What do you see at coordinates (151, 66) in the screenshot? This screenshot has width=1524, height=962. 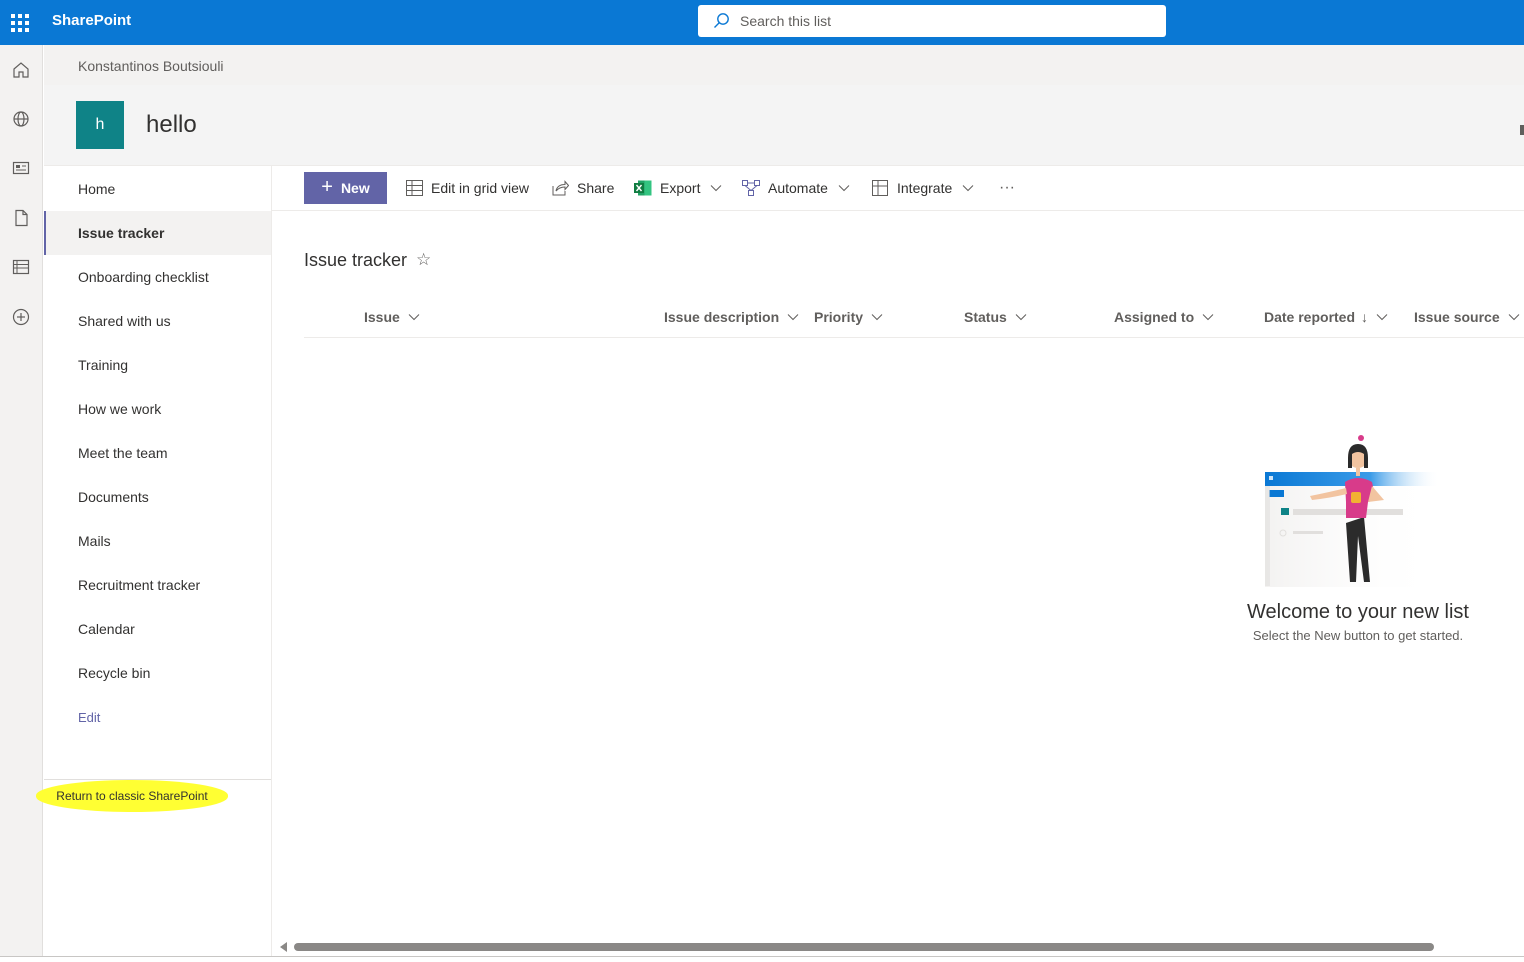 I see `breadcrumb-owner: Konstantinos Boutsiouli` at bounding box center [151, 66].